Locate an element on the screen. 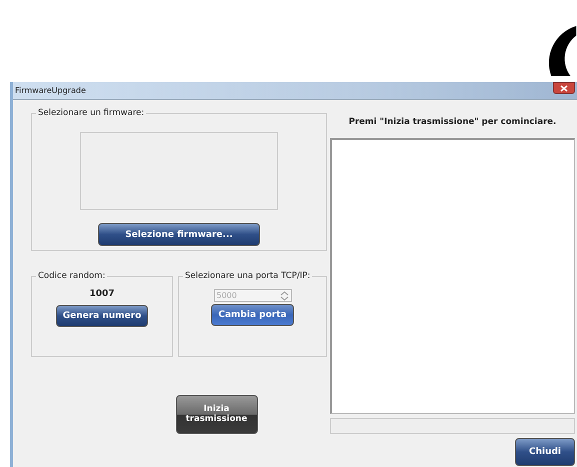  change-port-button: Cambia porta is located at coordinates (252, 315).